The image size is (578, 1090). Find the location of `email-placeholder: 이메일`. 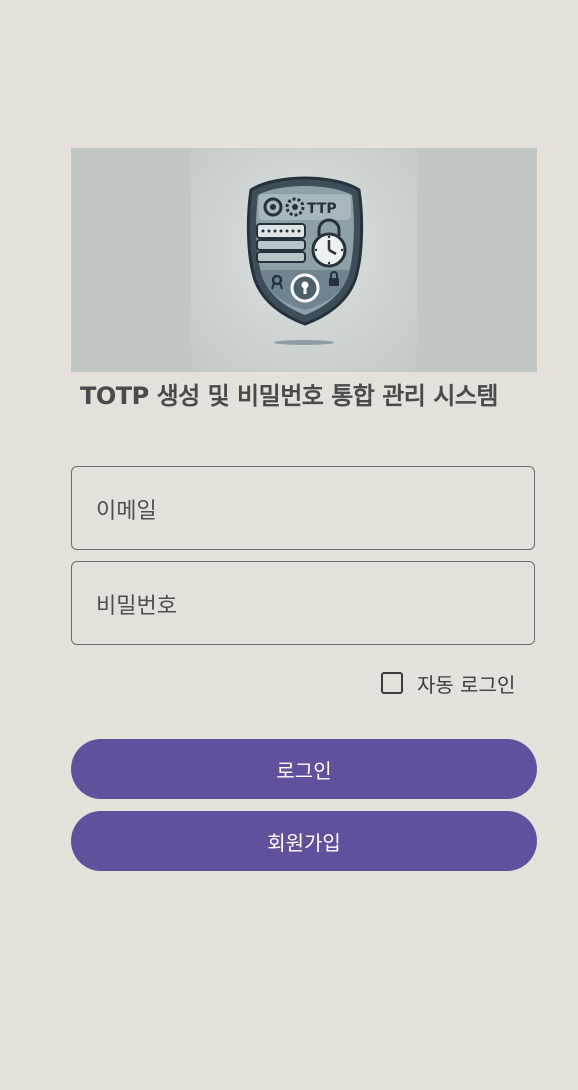

email-placeholder: 이메일 is located at coordinates (126, 511).